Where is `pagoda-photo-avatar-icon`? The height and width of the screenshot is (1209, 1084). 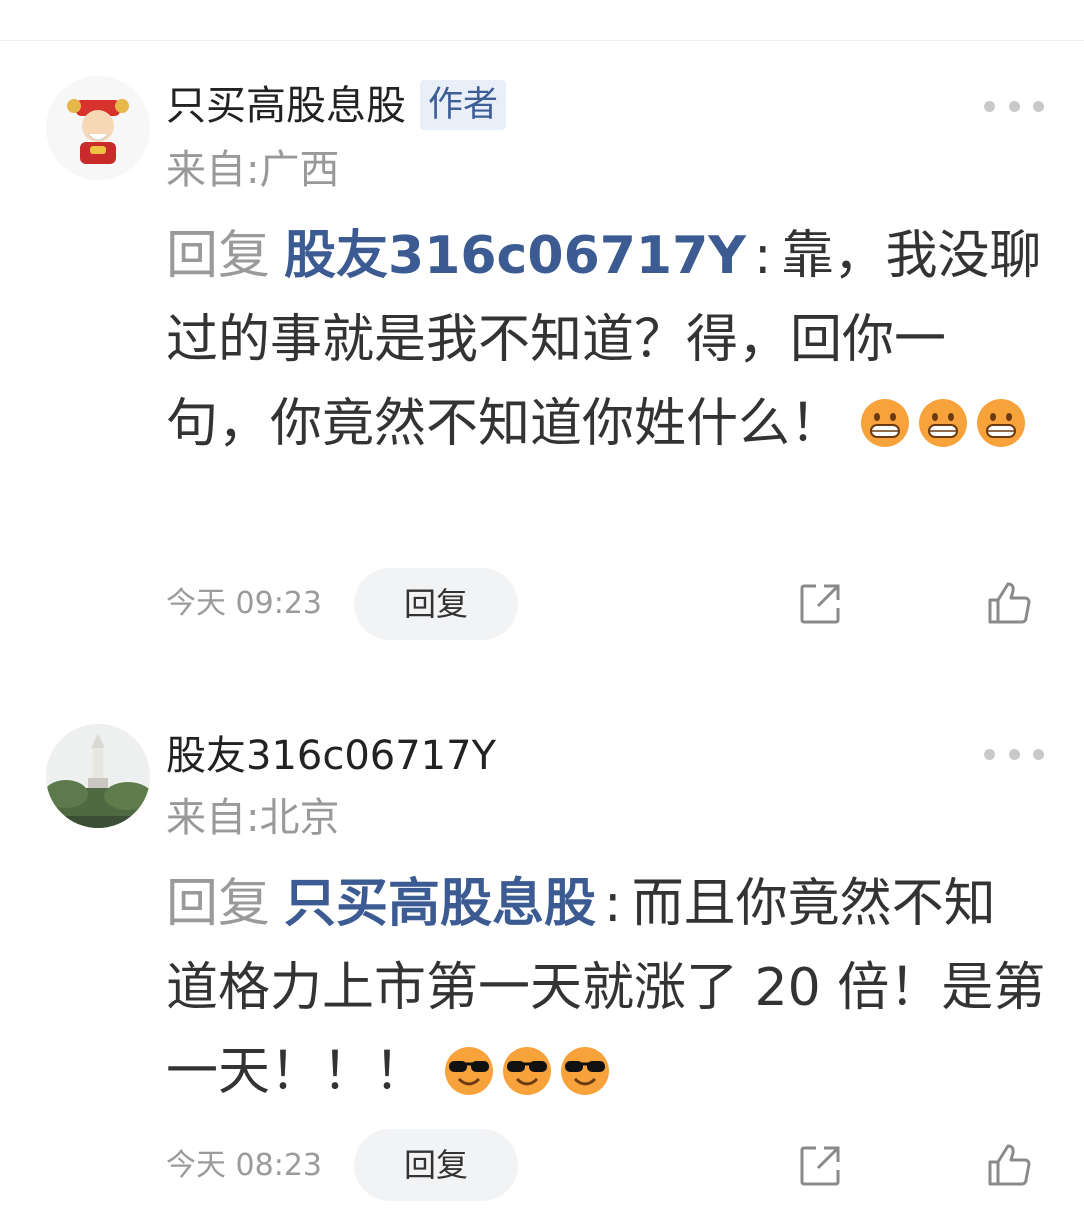
pagoda-photo-avatar-icon is located at coordinates (98, 776).